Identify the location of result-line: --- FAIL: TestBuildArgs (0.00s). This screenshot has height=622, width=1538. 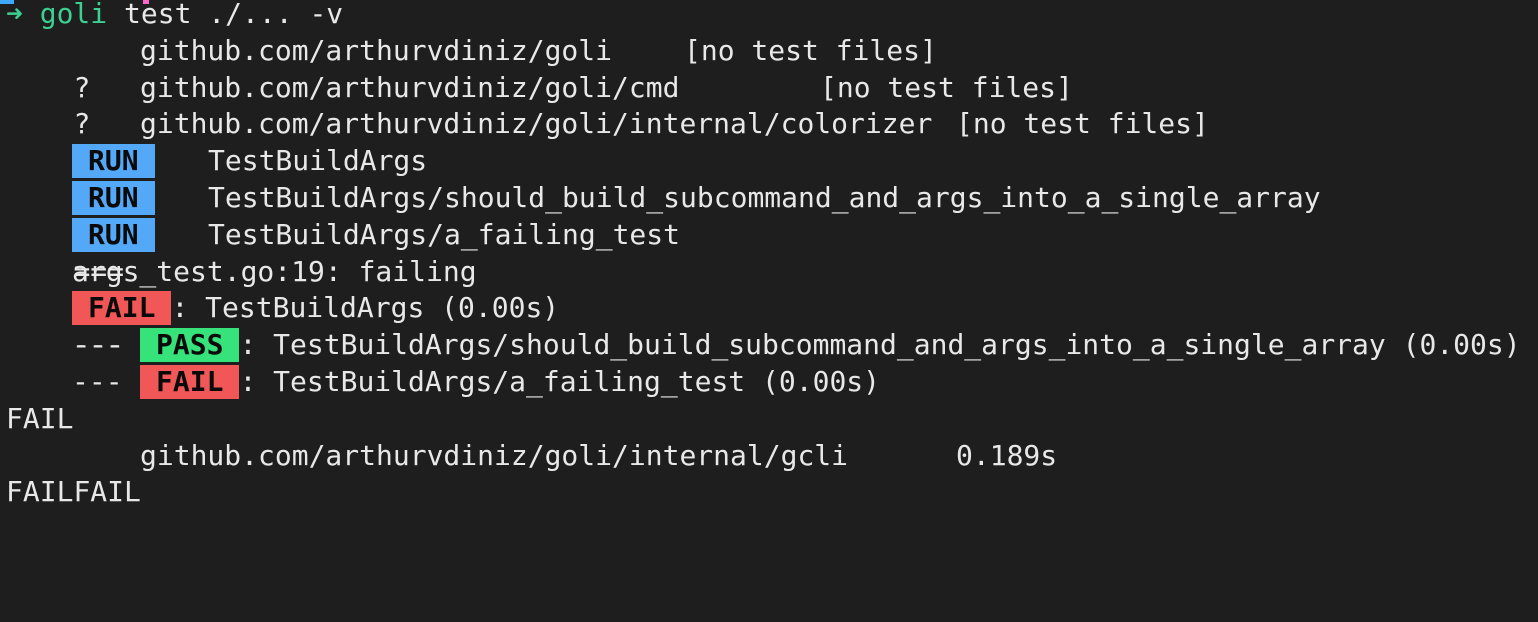
(772, 325).